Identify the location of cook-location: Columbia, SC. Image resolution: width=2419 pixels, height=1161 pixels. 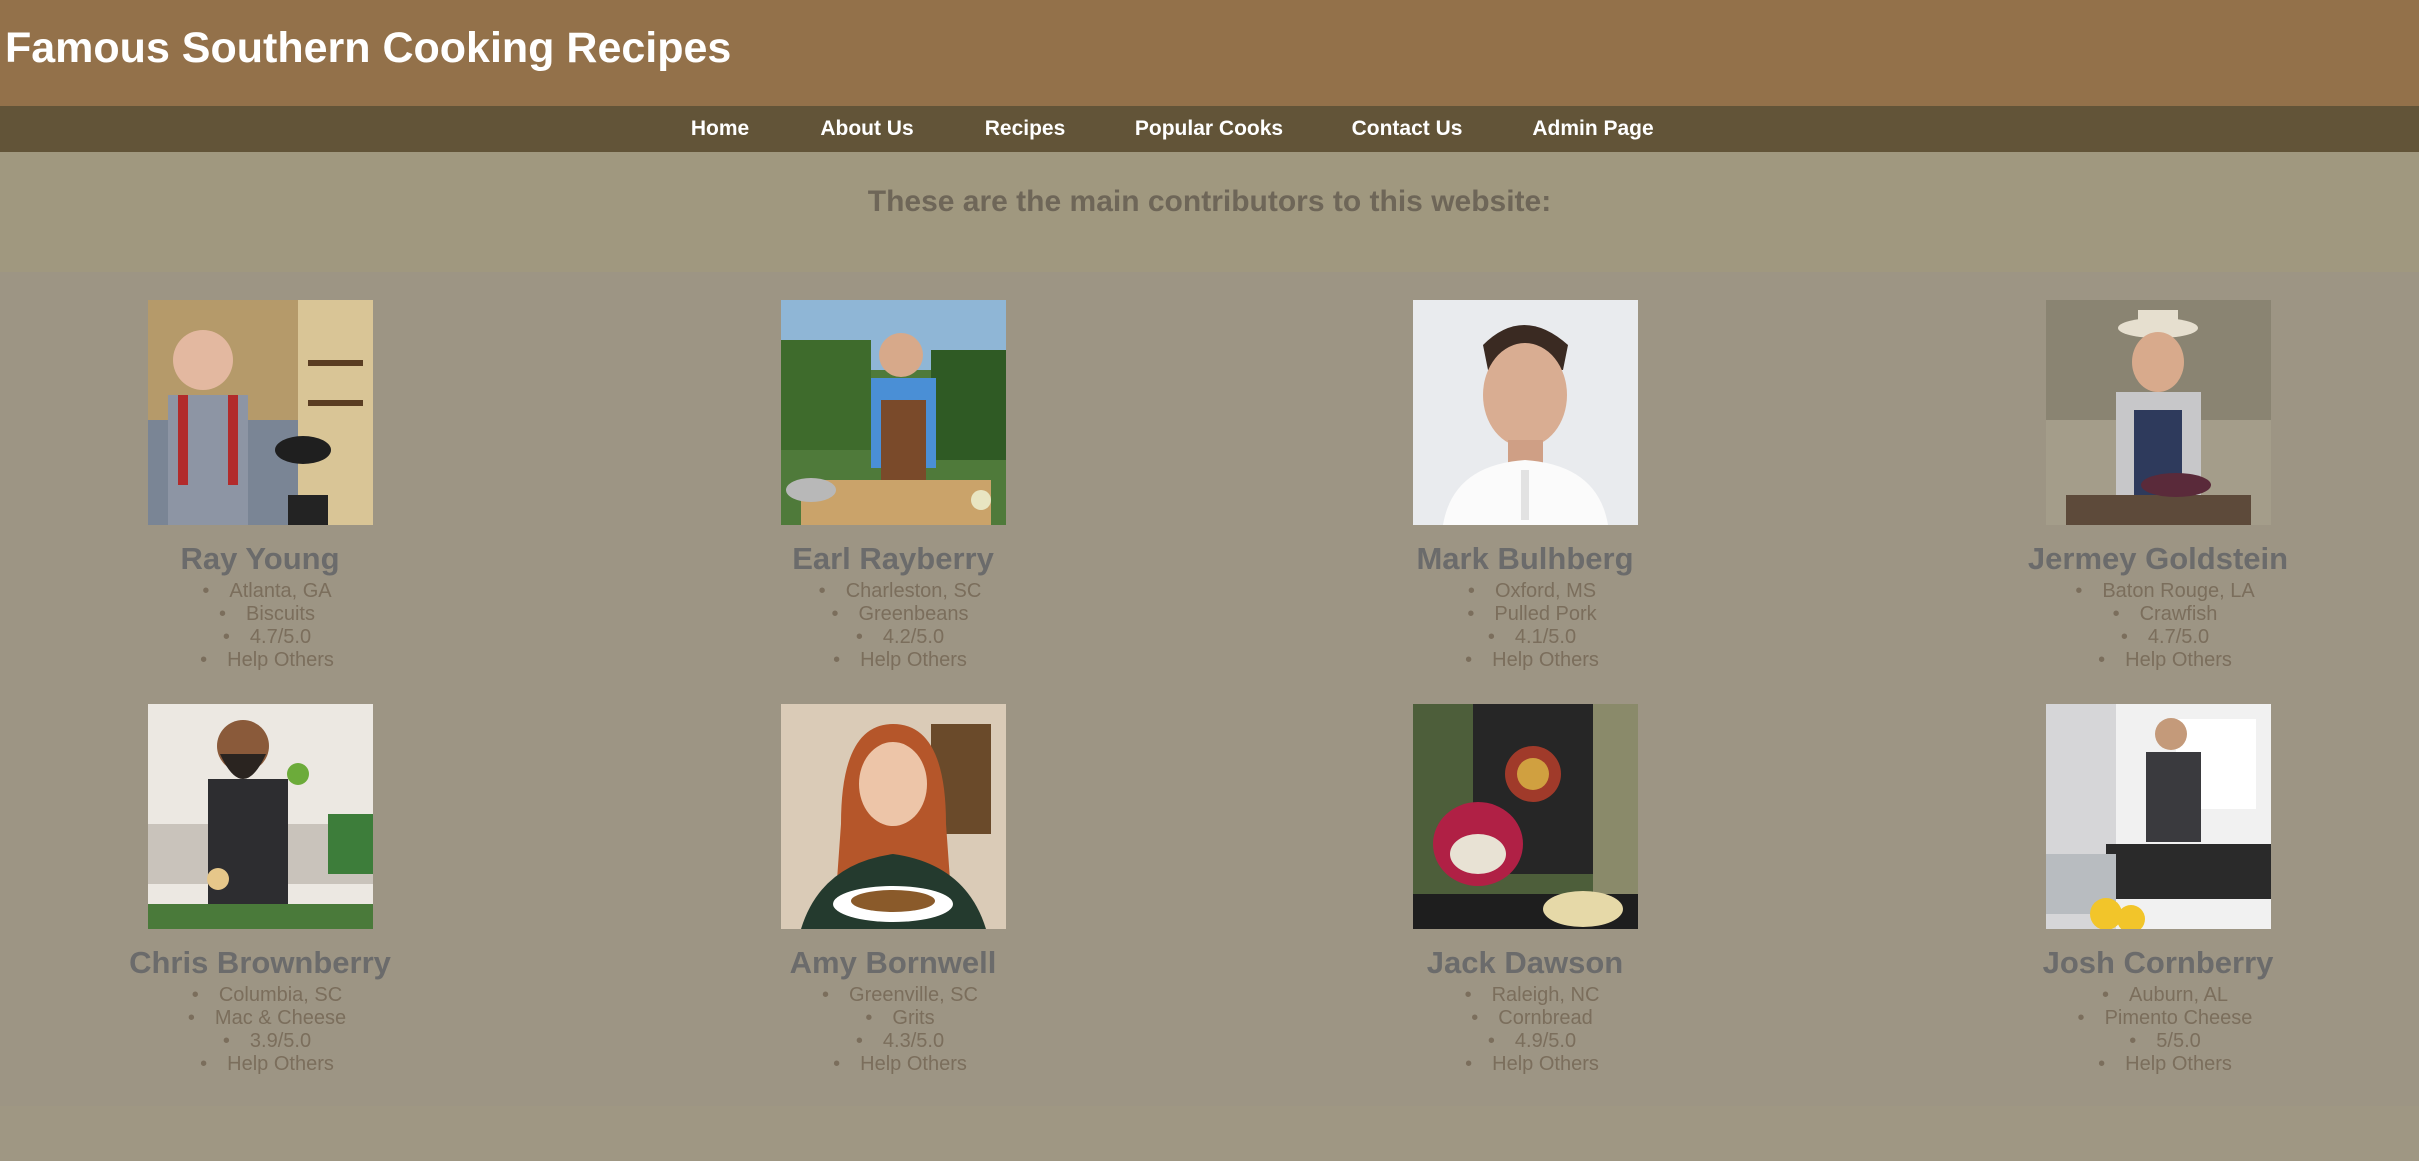
(287, 995).